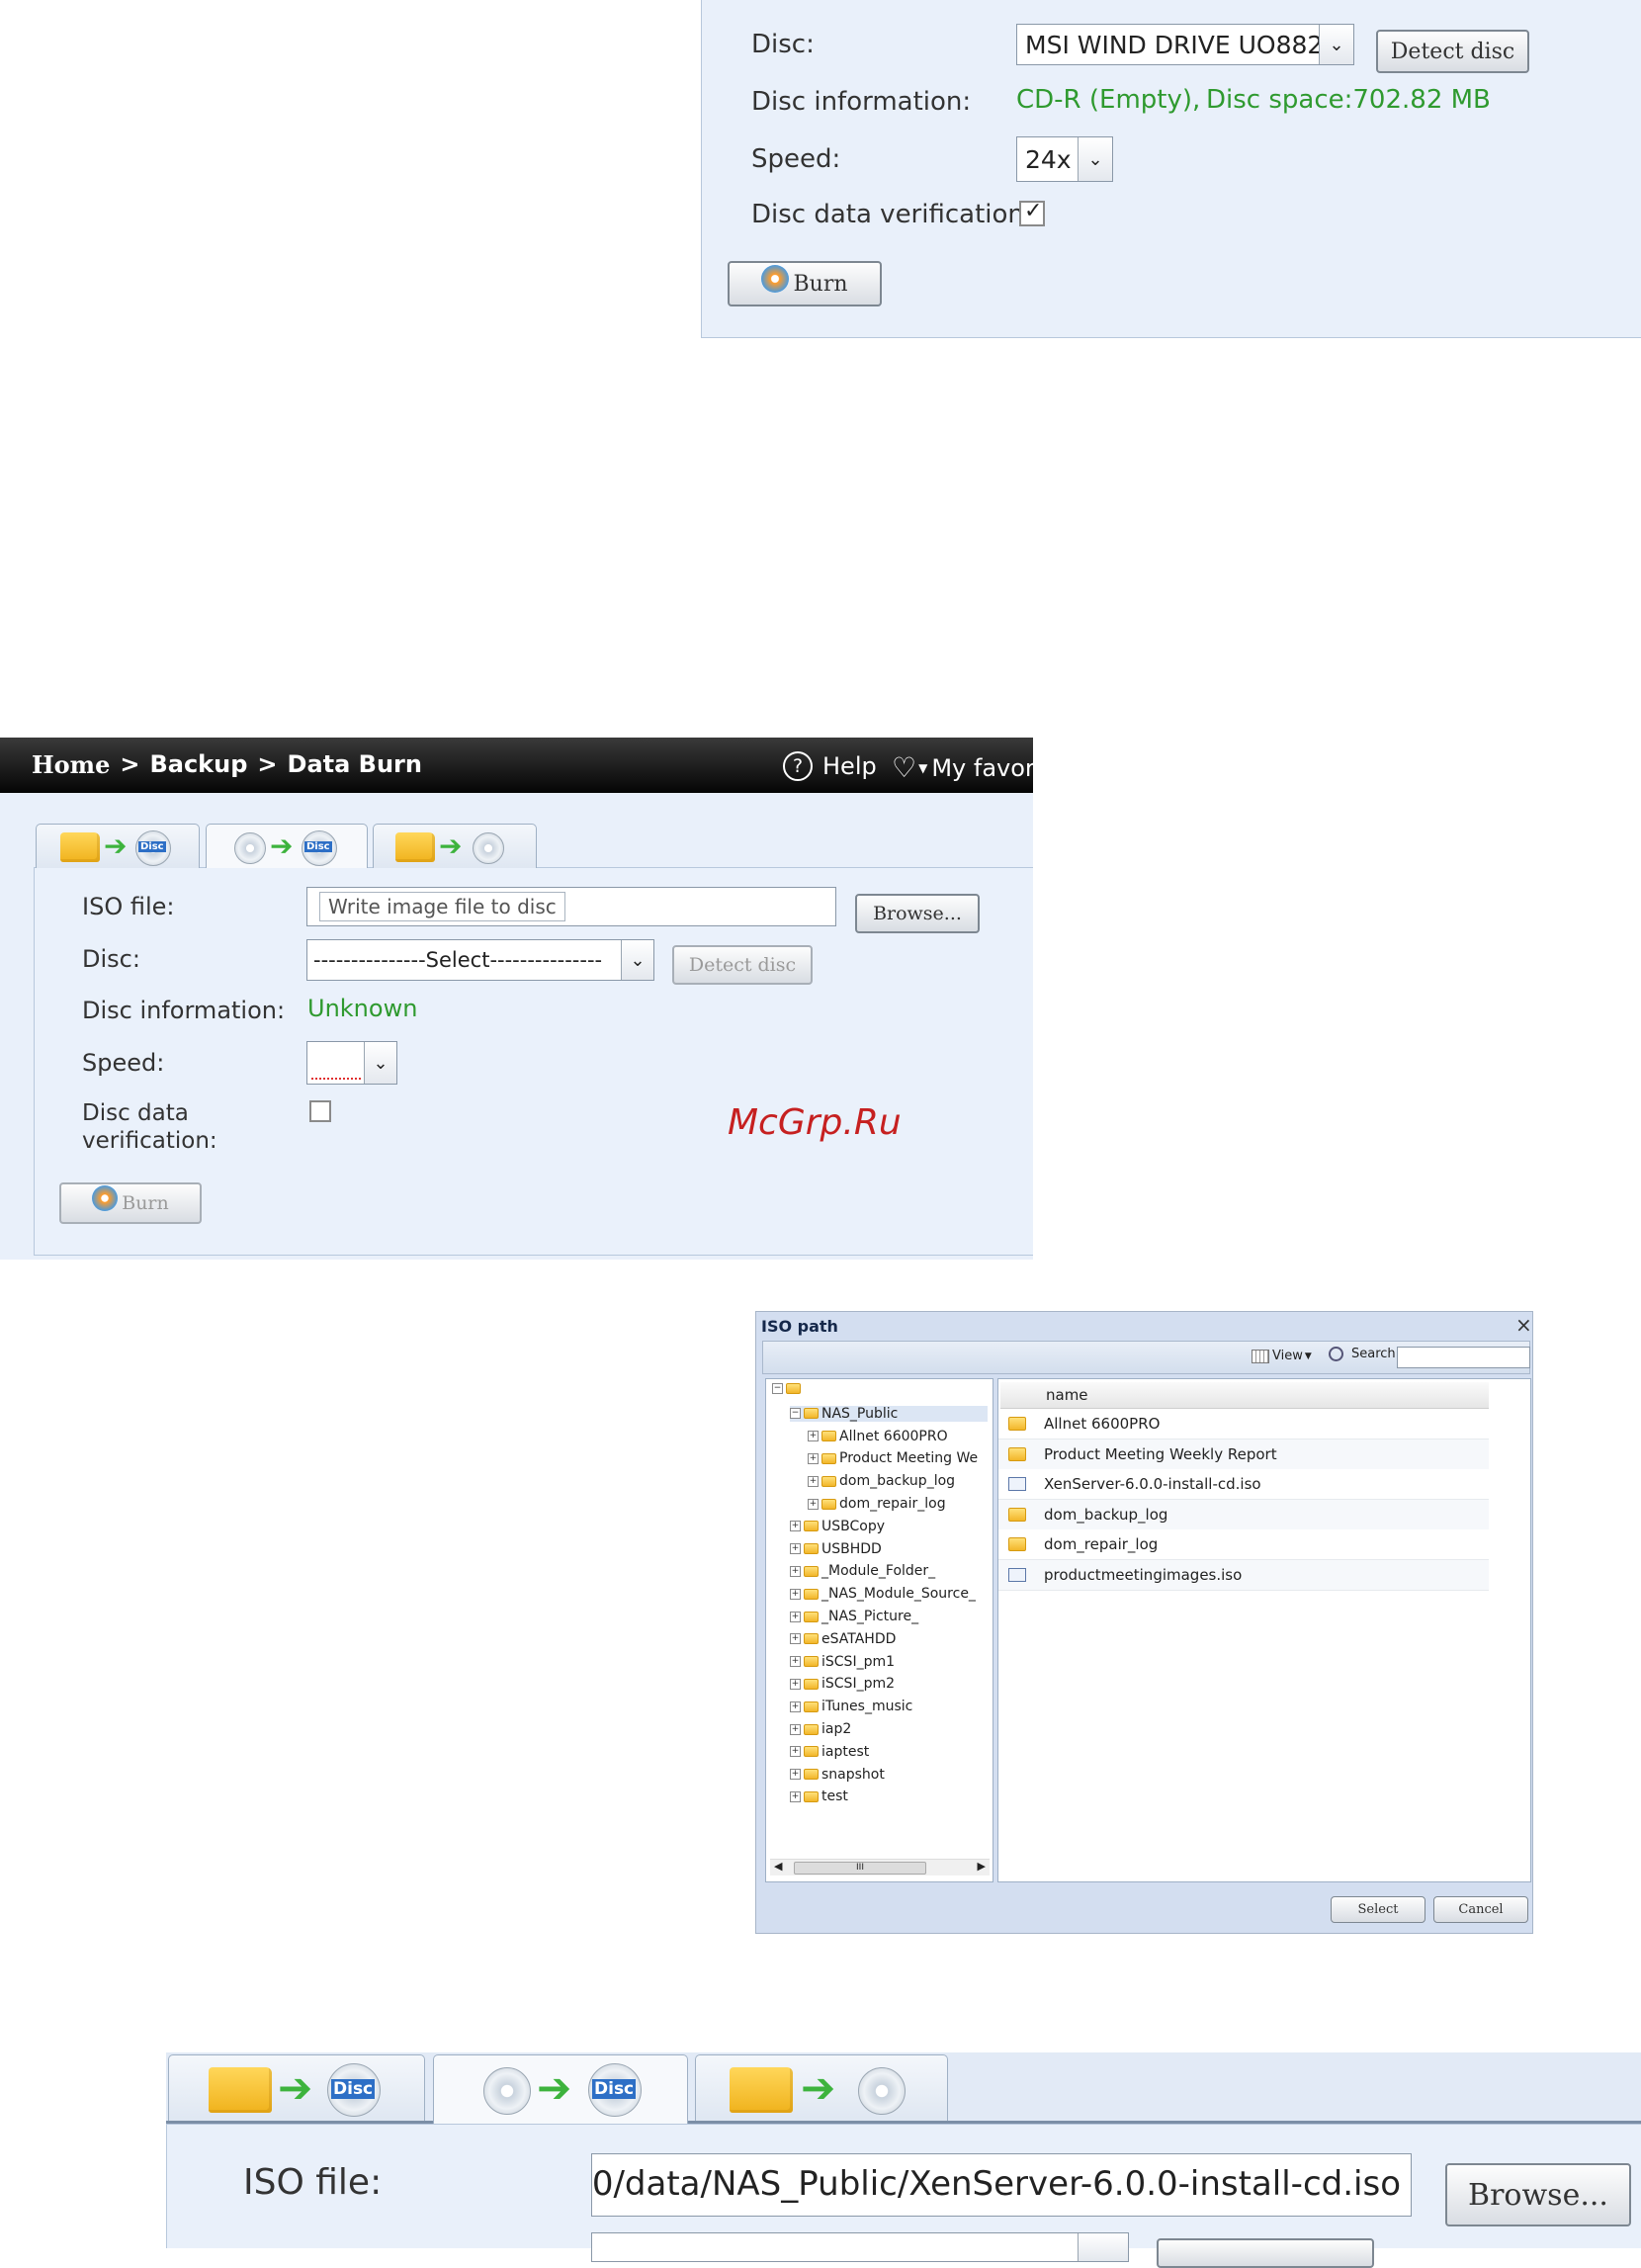  I want to click on tree-node: −, so click(788, 1389).